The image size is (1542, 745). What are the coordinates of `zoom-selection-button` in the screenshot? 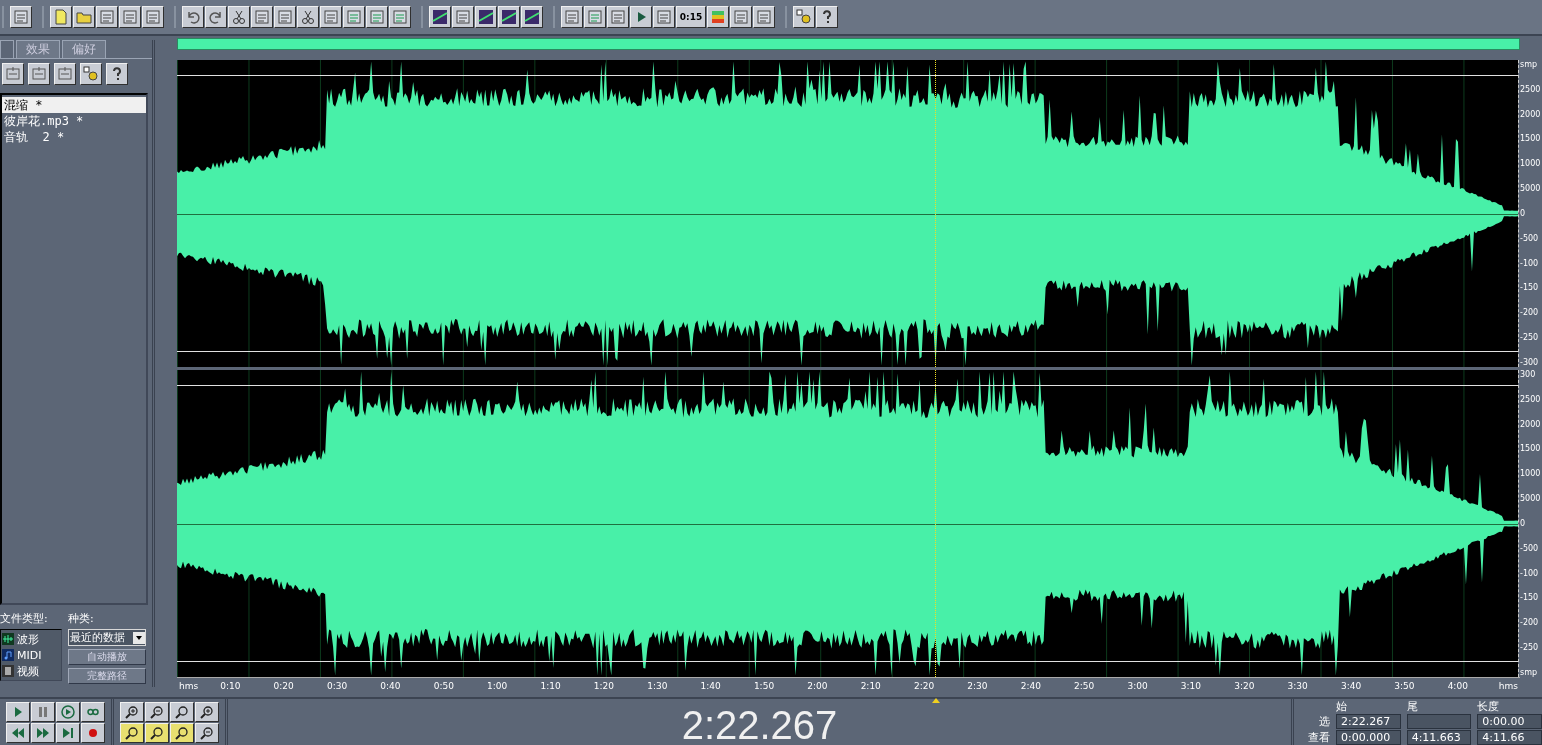 It's located at (182, 732).